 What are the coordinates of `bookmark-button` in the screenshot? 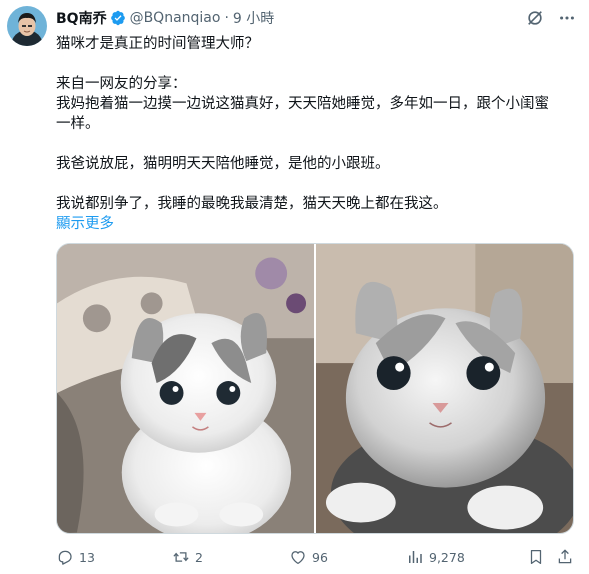 It's located at (536, 557).